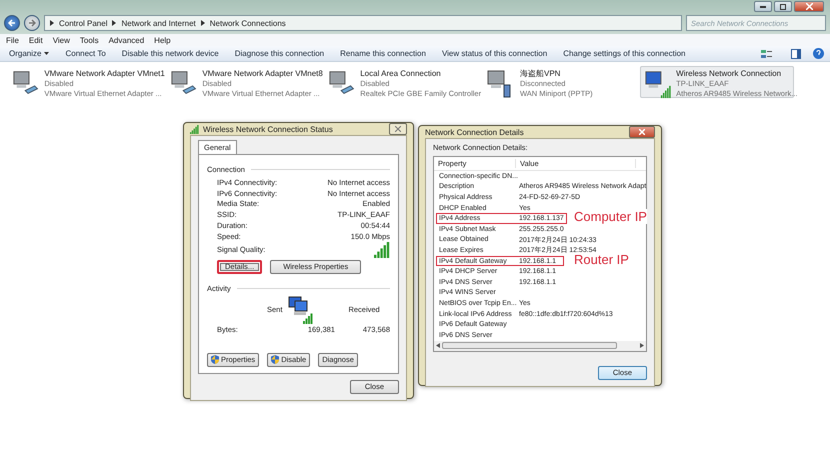 The width and height of the screenshot is (830, 461). Describe the element at coordinates (363, 23) in the screenshot. I see `address-bar: Control Panel Network and Internet Network Connections` at that location.